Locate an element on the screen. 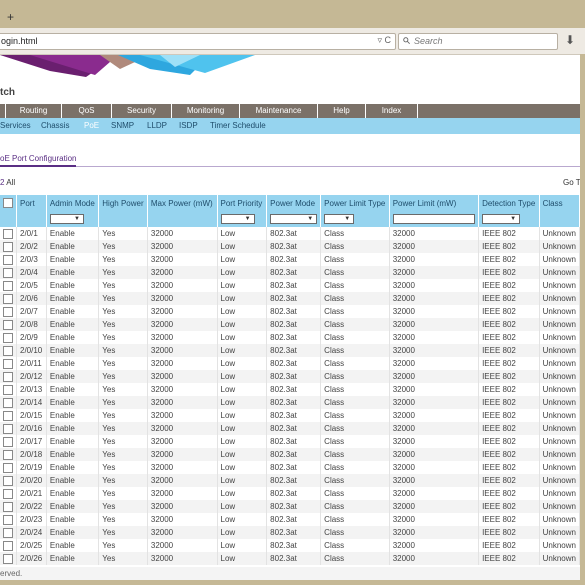 The height and width of the screenshot is (585, 585). menu-item-index: Index is located at coordinates (392, 111).